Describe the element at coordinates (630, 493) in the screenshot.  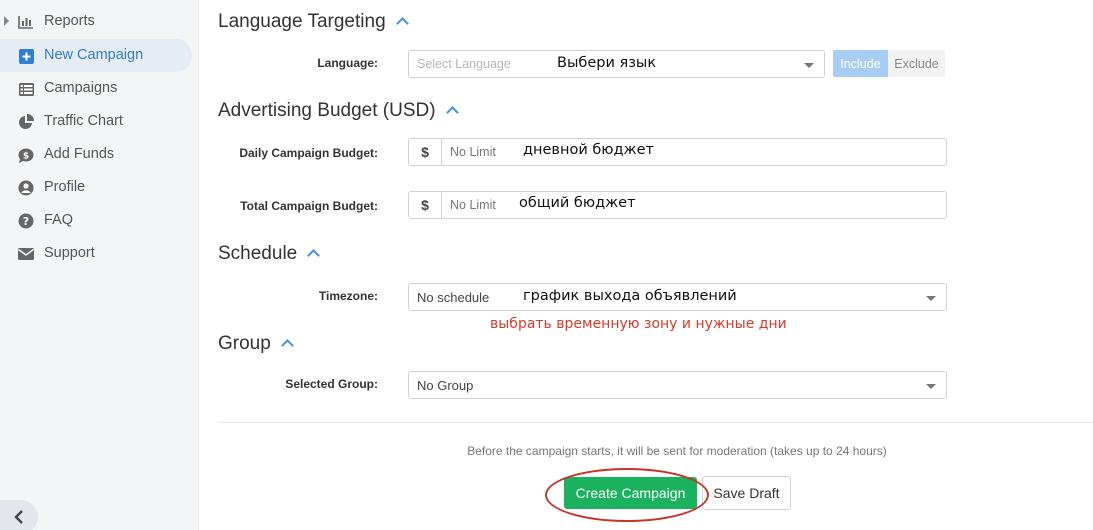
I see `create-campaign-button: Create Campaign` at that location.